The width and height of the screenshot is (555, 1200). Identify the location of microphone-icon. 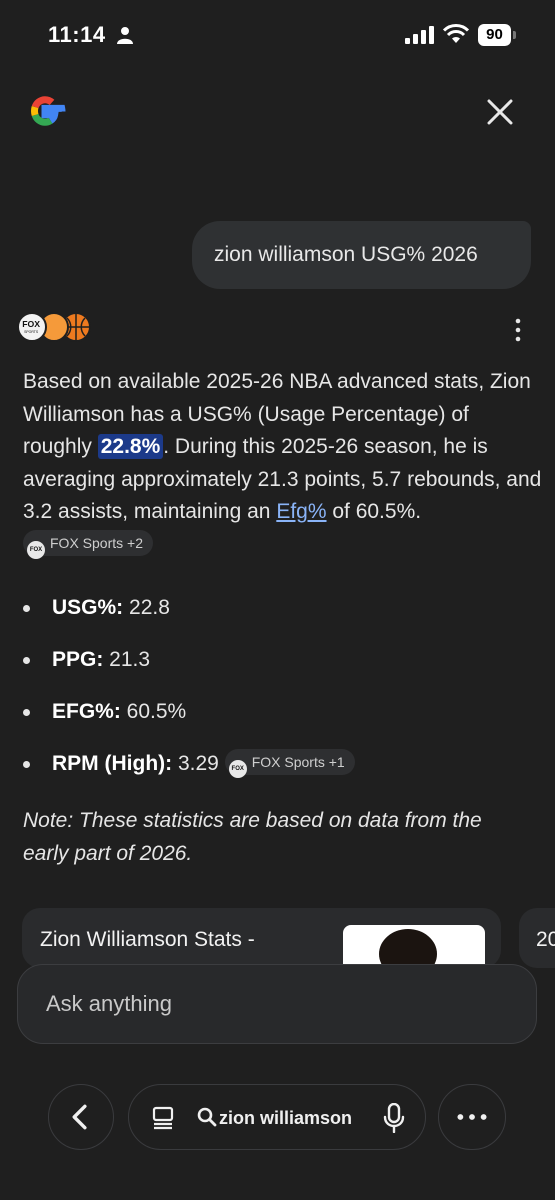
(394, 1118).